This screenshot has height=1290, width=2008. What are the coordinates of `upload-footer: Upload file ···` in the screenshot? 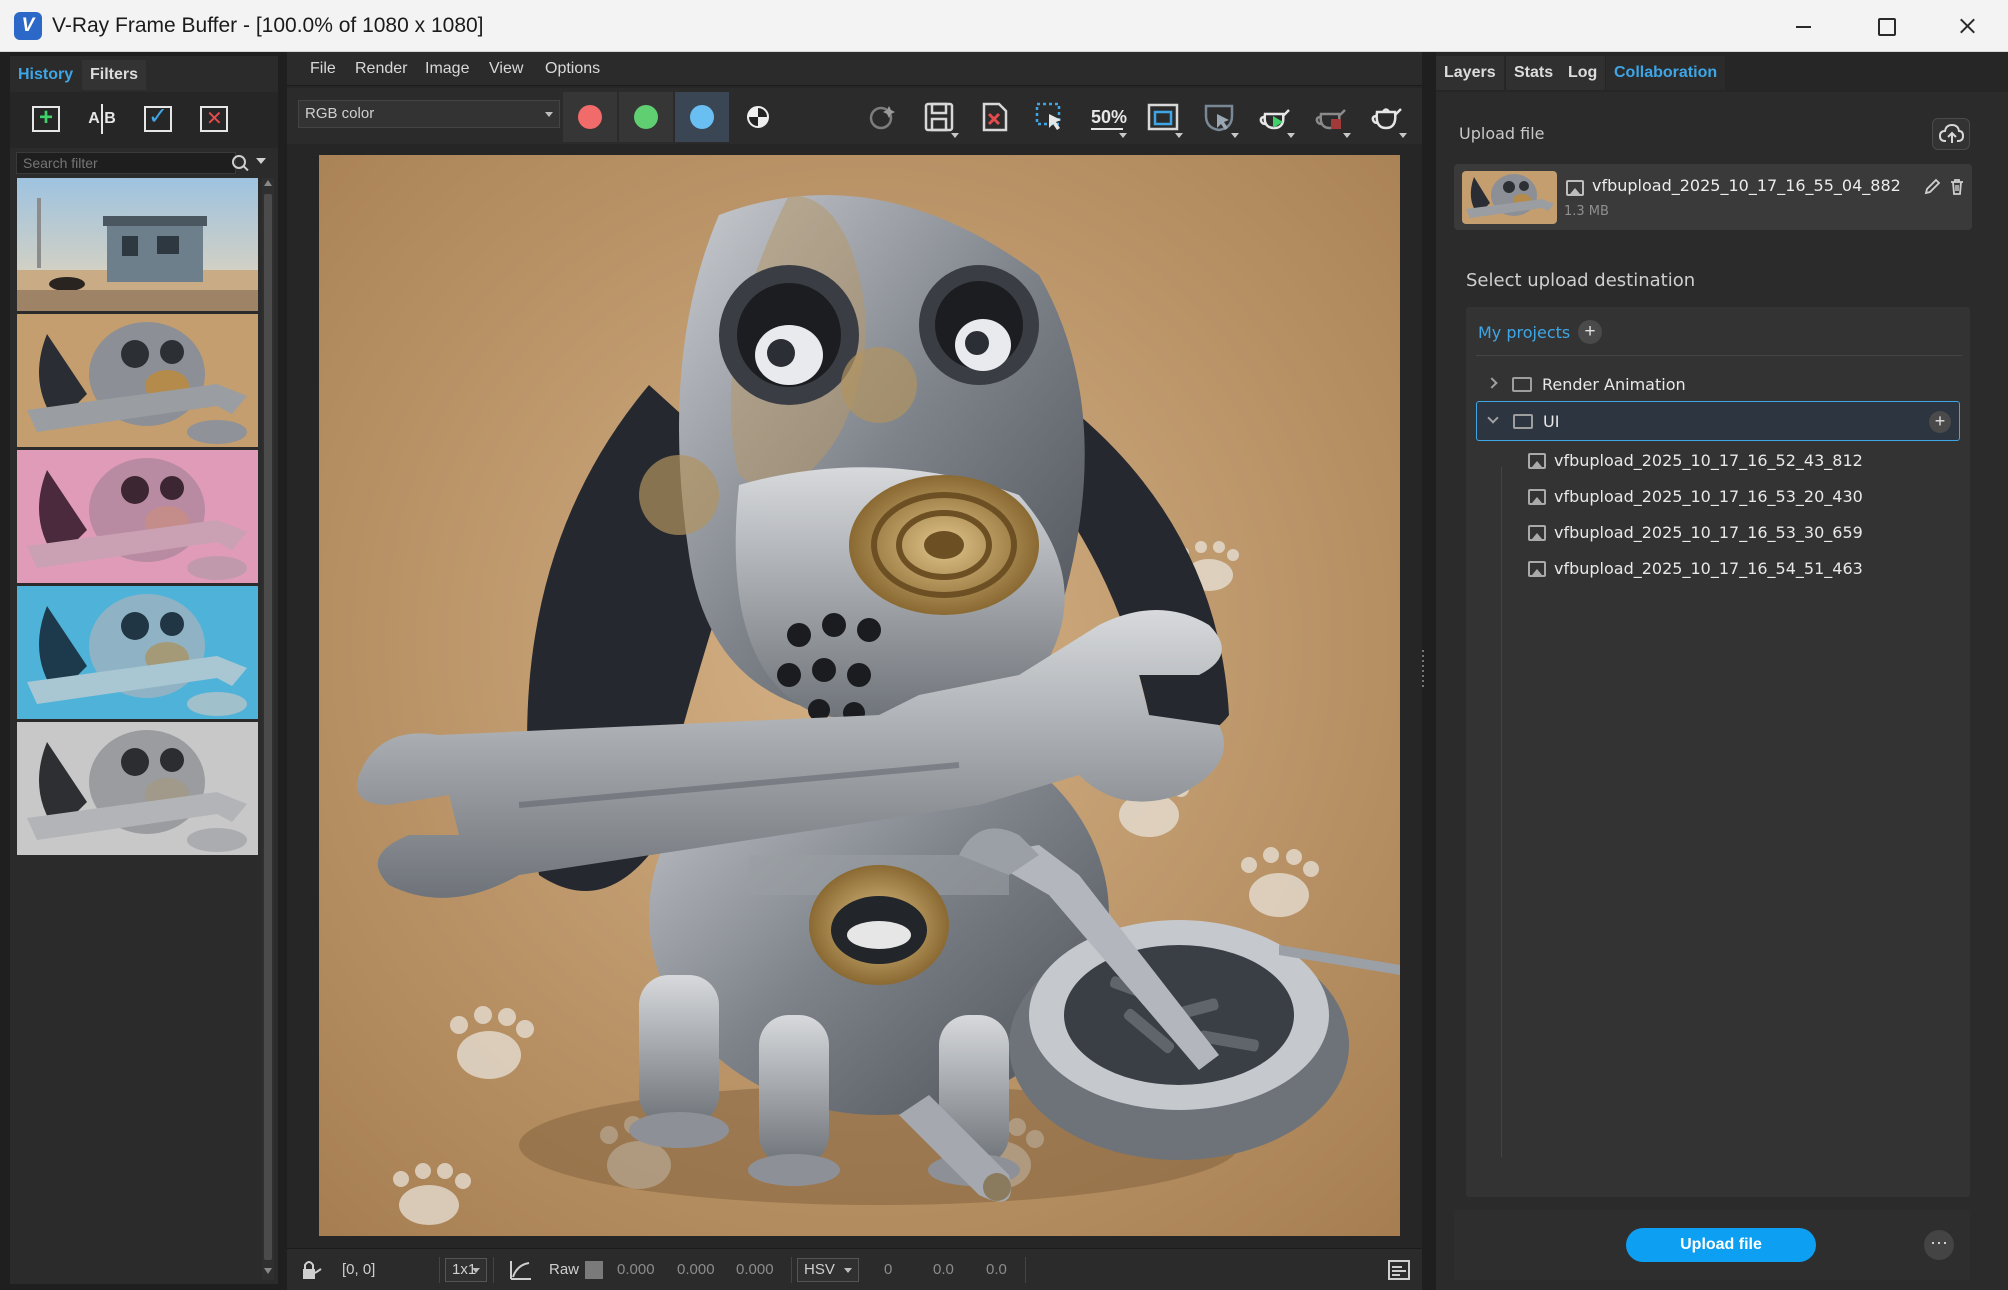 It's located at (1712, 1245).